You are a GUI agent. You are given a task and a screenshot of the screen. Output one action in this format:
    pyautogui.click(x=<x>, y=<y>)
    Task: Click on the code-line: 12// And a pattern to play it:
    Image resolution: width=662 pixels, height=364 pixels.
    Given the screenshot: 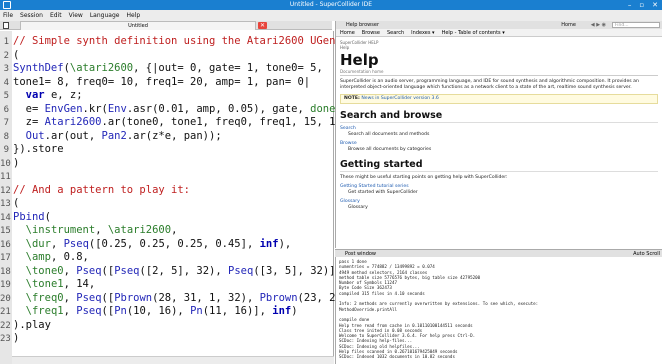 What is the action you would take?
    pyautogui.click(x=95, y=190)
    